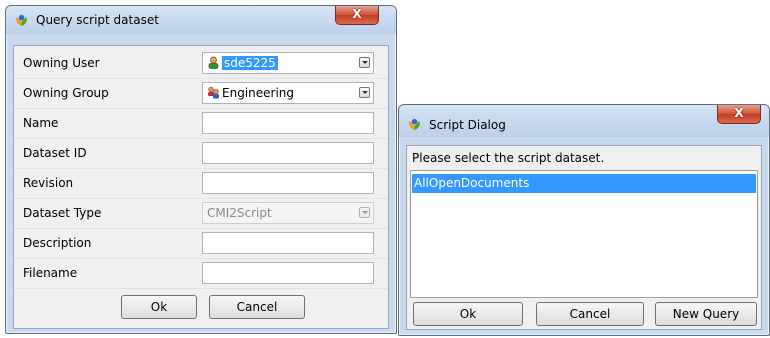  Describe the element at coordinates (66, 93) in the screenshot. I see `owning-group-label: Owning Group` at that location.